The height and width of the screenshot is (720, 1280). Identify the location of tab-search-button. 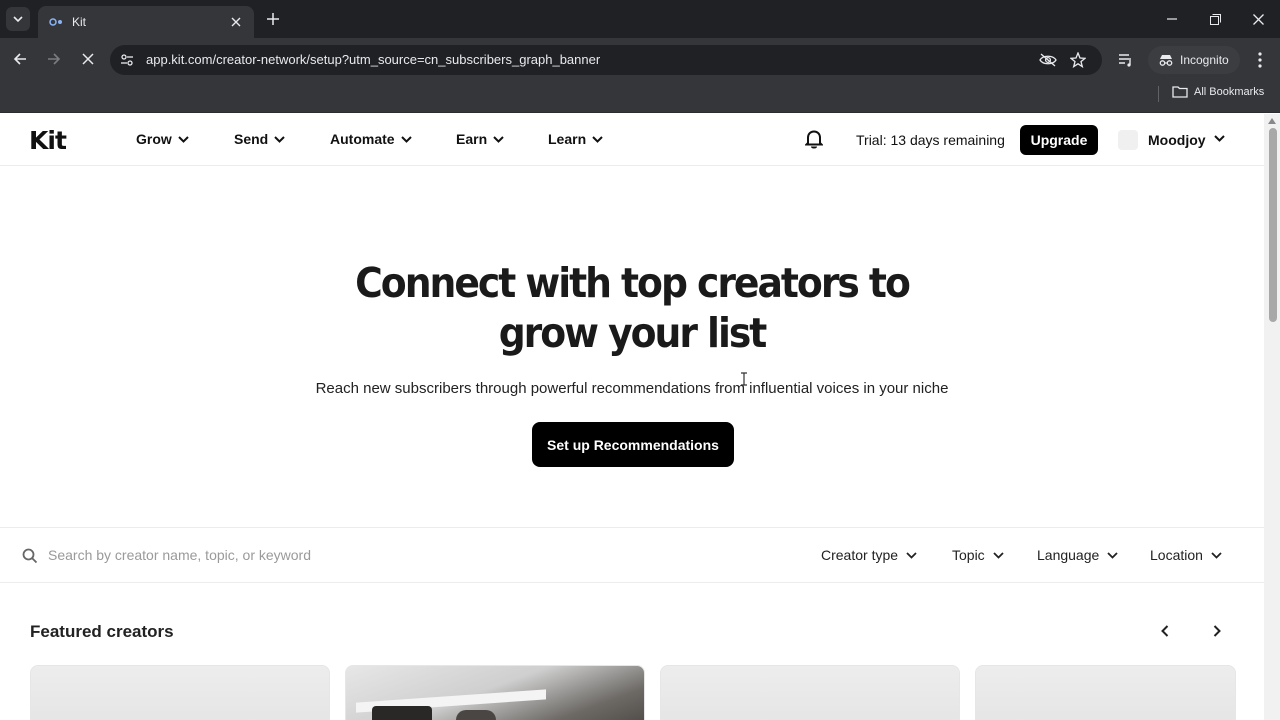
(18, 19).